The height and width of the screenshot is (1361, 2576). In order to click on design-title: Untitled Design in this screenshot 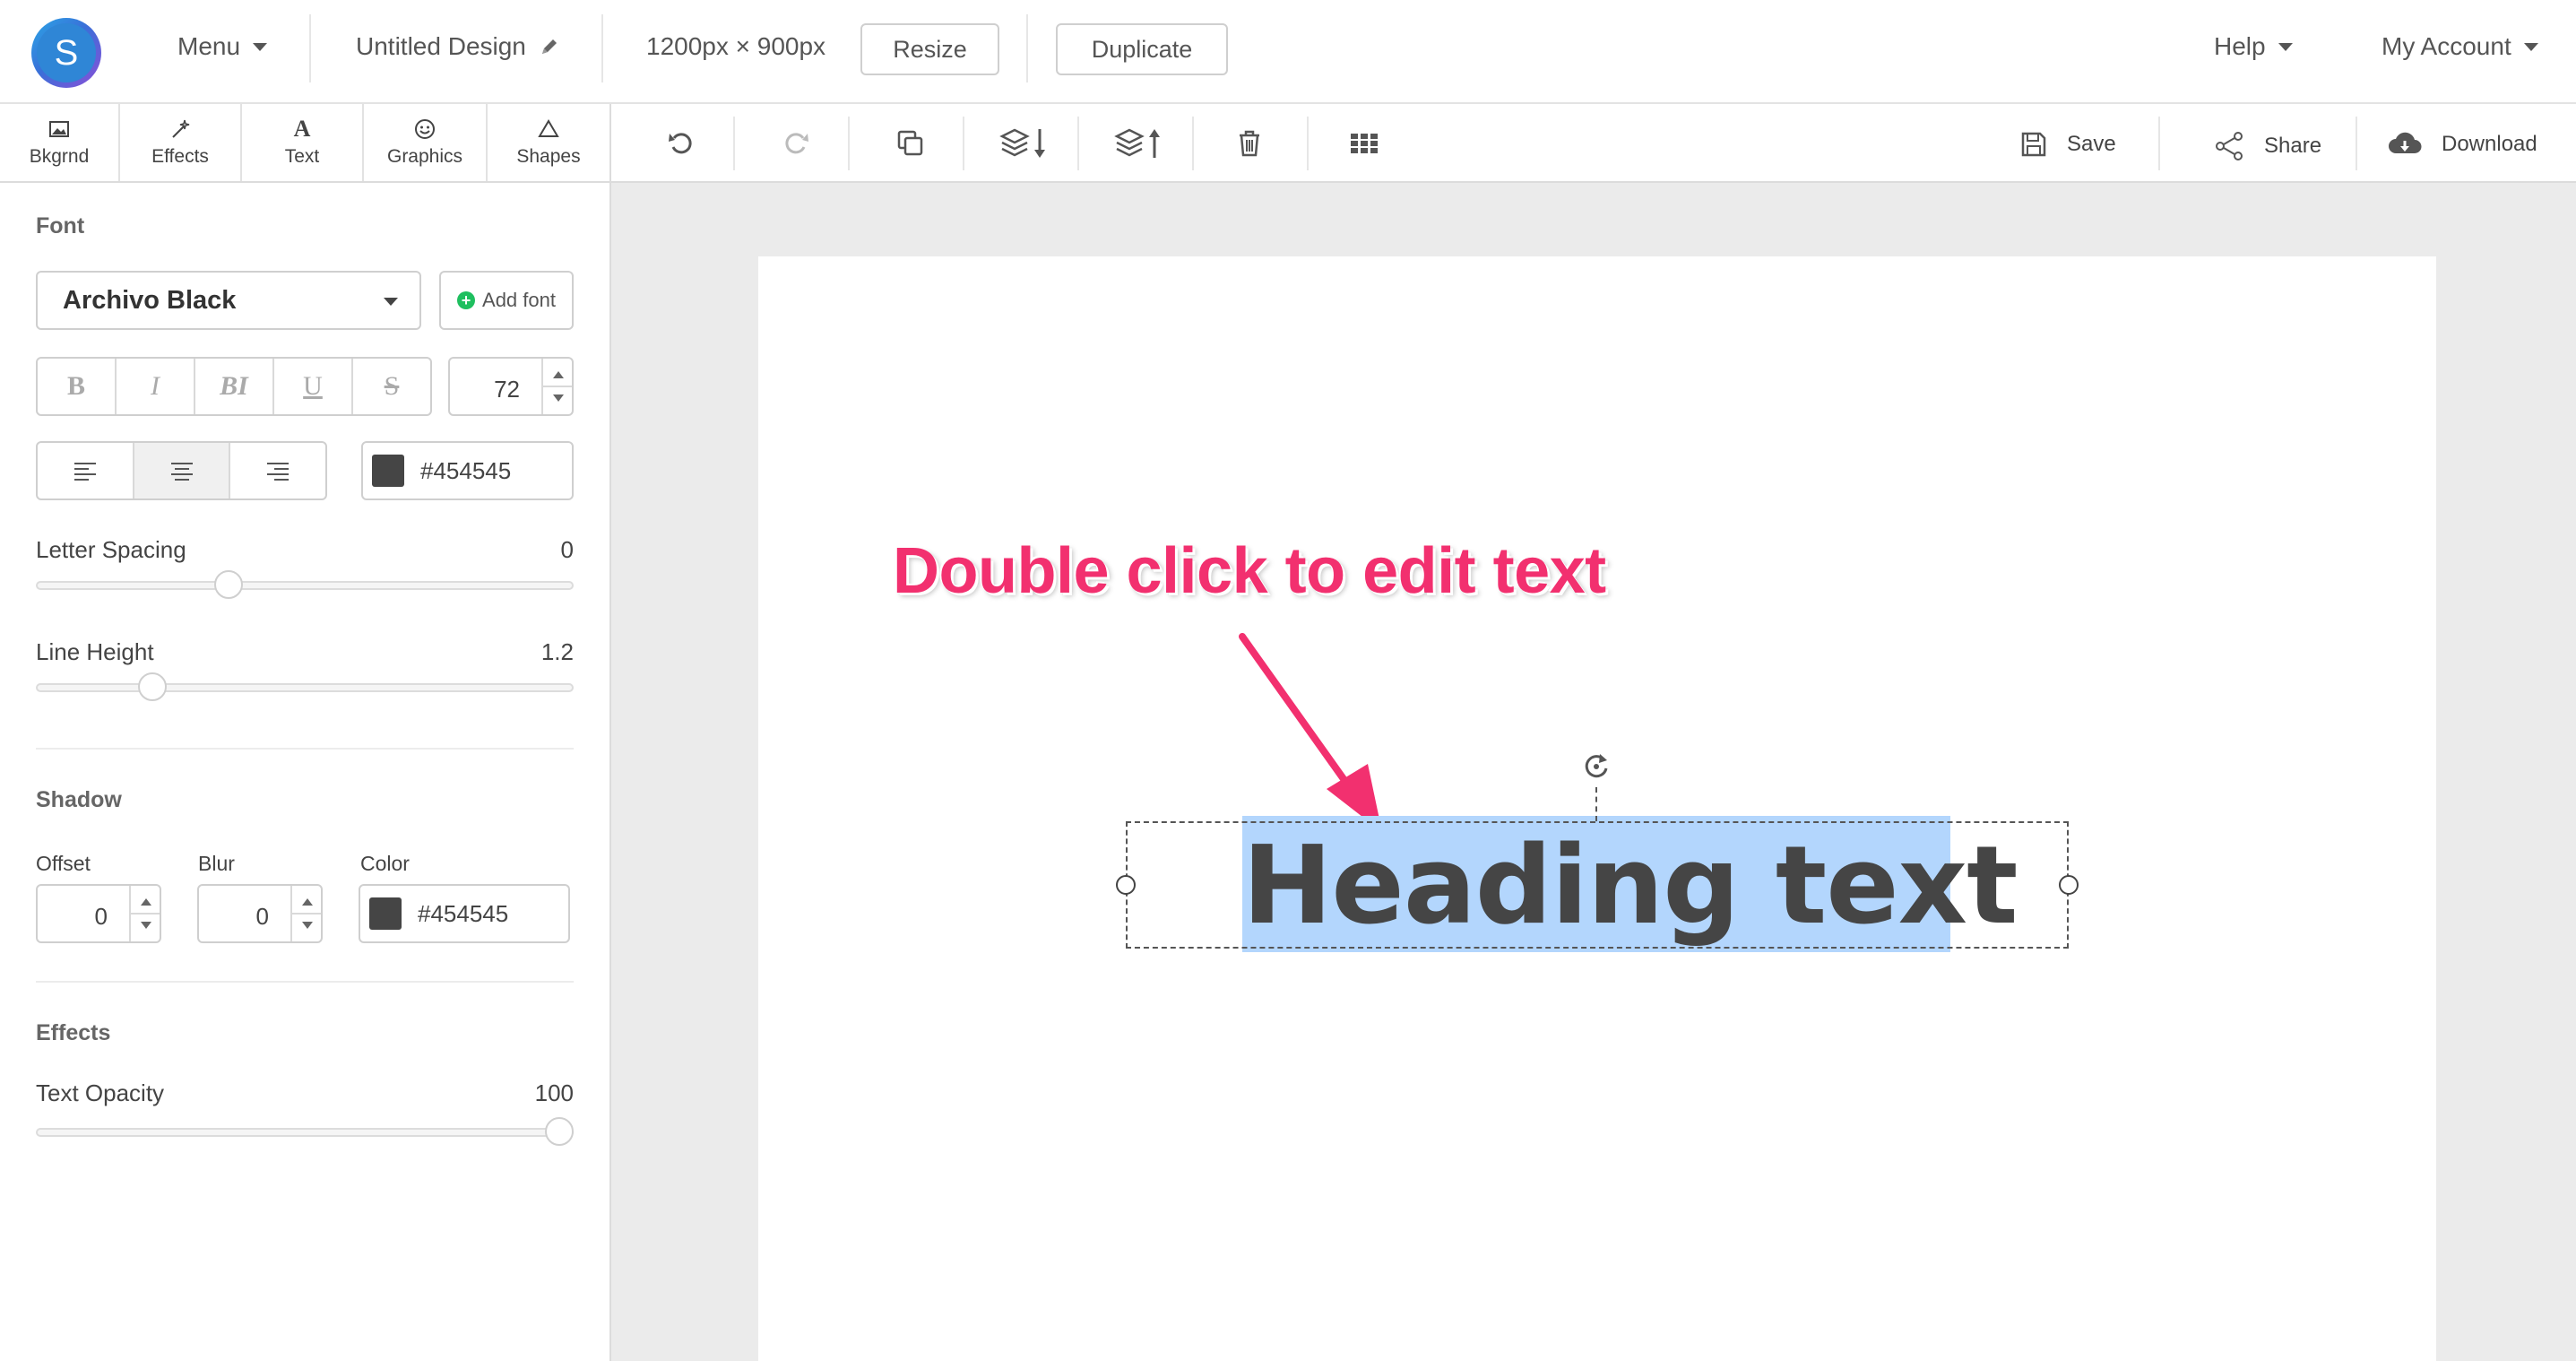, I will do `click(458, 46)`.